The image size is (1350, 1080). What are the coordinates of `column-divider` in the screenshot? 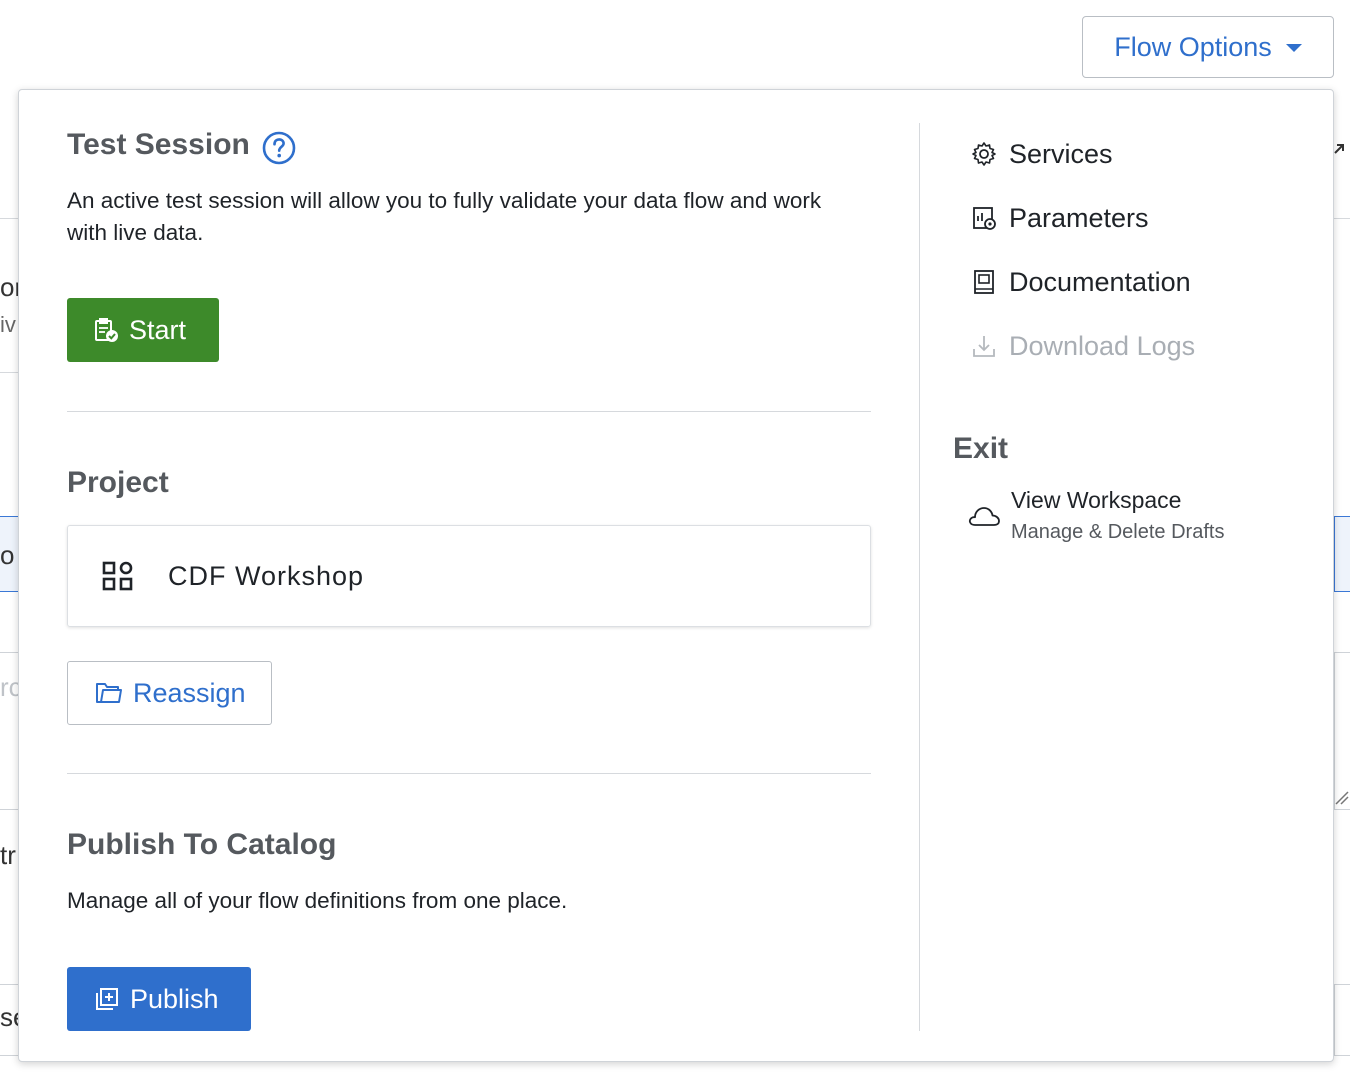 It's located at (919, 577).